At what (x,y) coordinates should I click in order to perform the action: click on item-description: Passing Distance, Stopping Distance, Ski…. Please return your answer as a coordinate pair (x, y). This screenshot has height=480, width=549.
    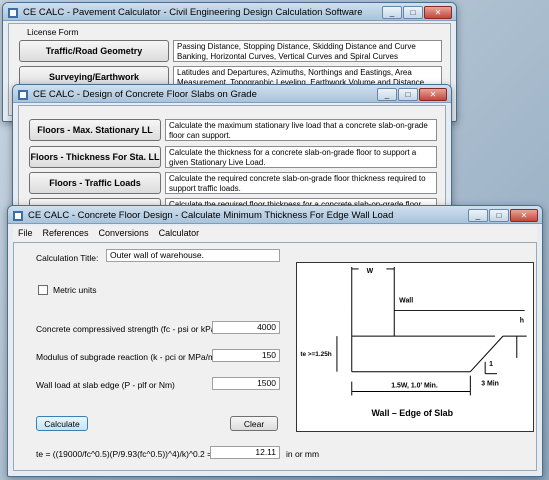
    Looking at the image, I should click on (307, 51).